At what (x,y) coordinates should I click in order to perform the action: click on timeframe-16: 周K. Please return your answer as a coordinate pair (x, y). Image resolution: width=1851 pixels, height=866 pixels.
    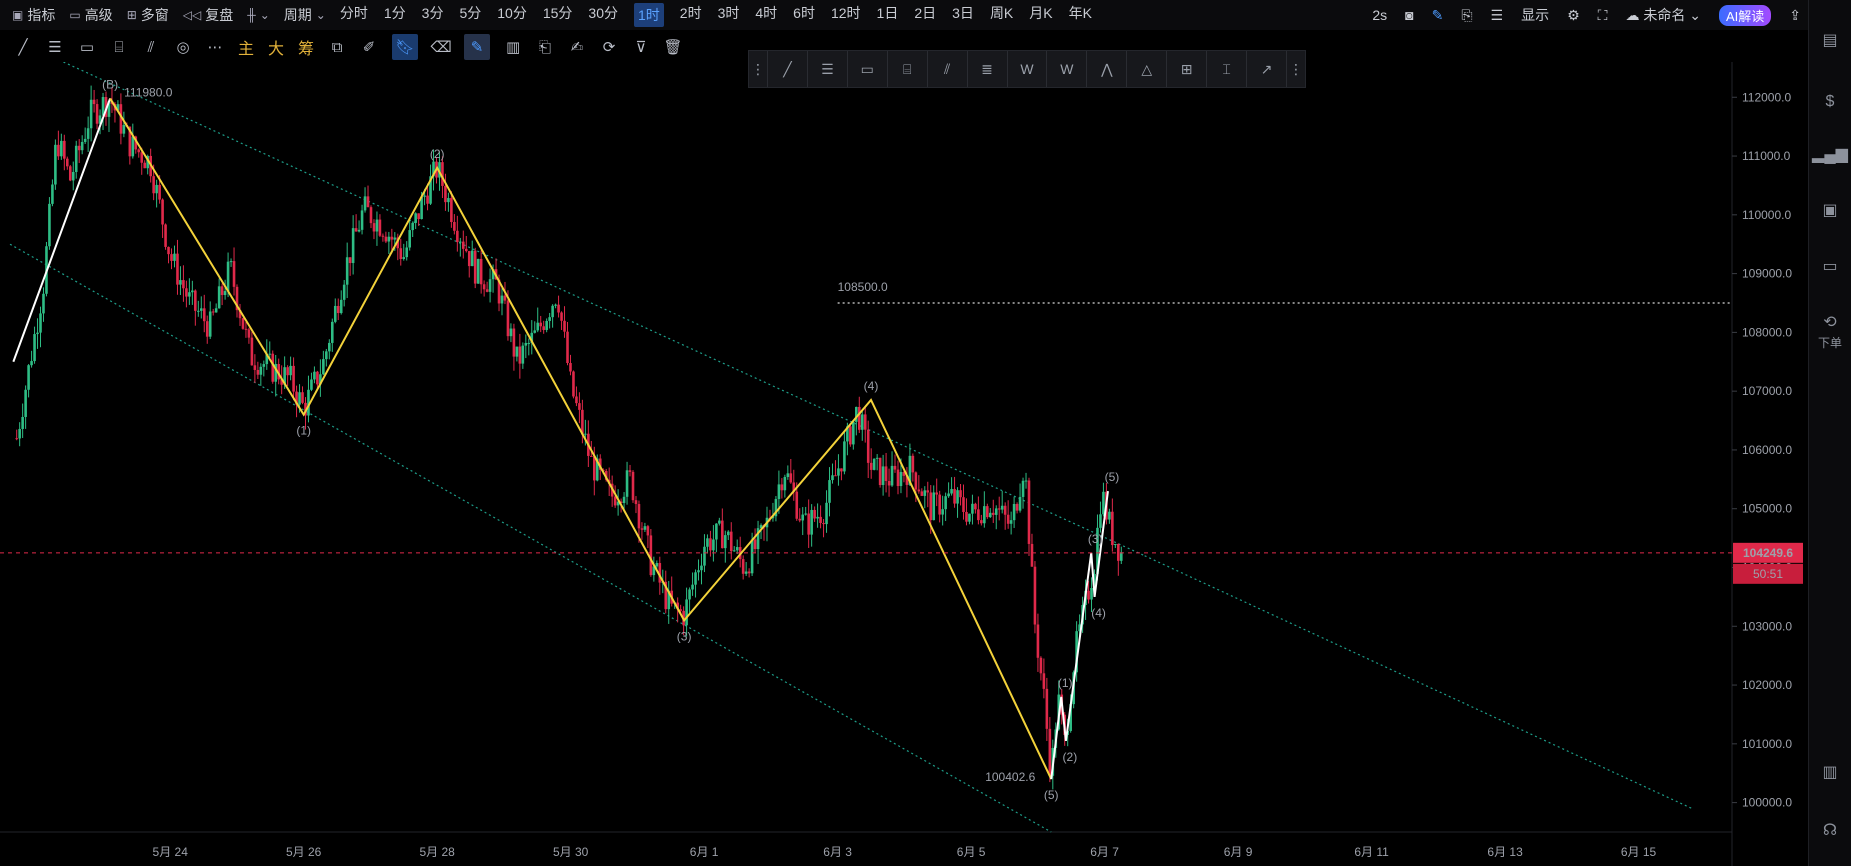
    Looking at the image, I should click on (1001, 15).